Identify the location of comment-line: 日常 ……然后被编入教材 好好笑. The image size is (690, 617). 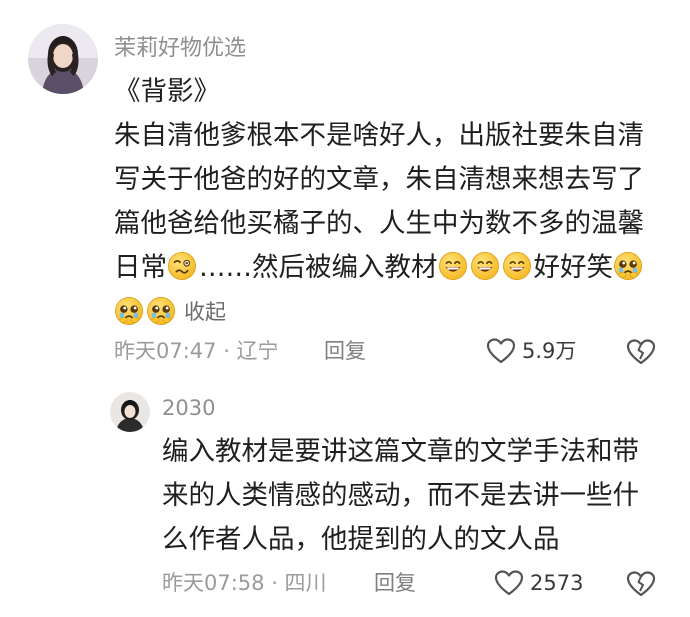
(396, 268).